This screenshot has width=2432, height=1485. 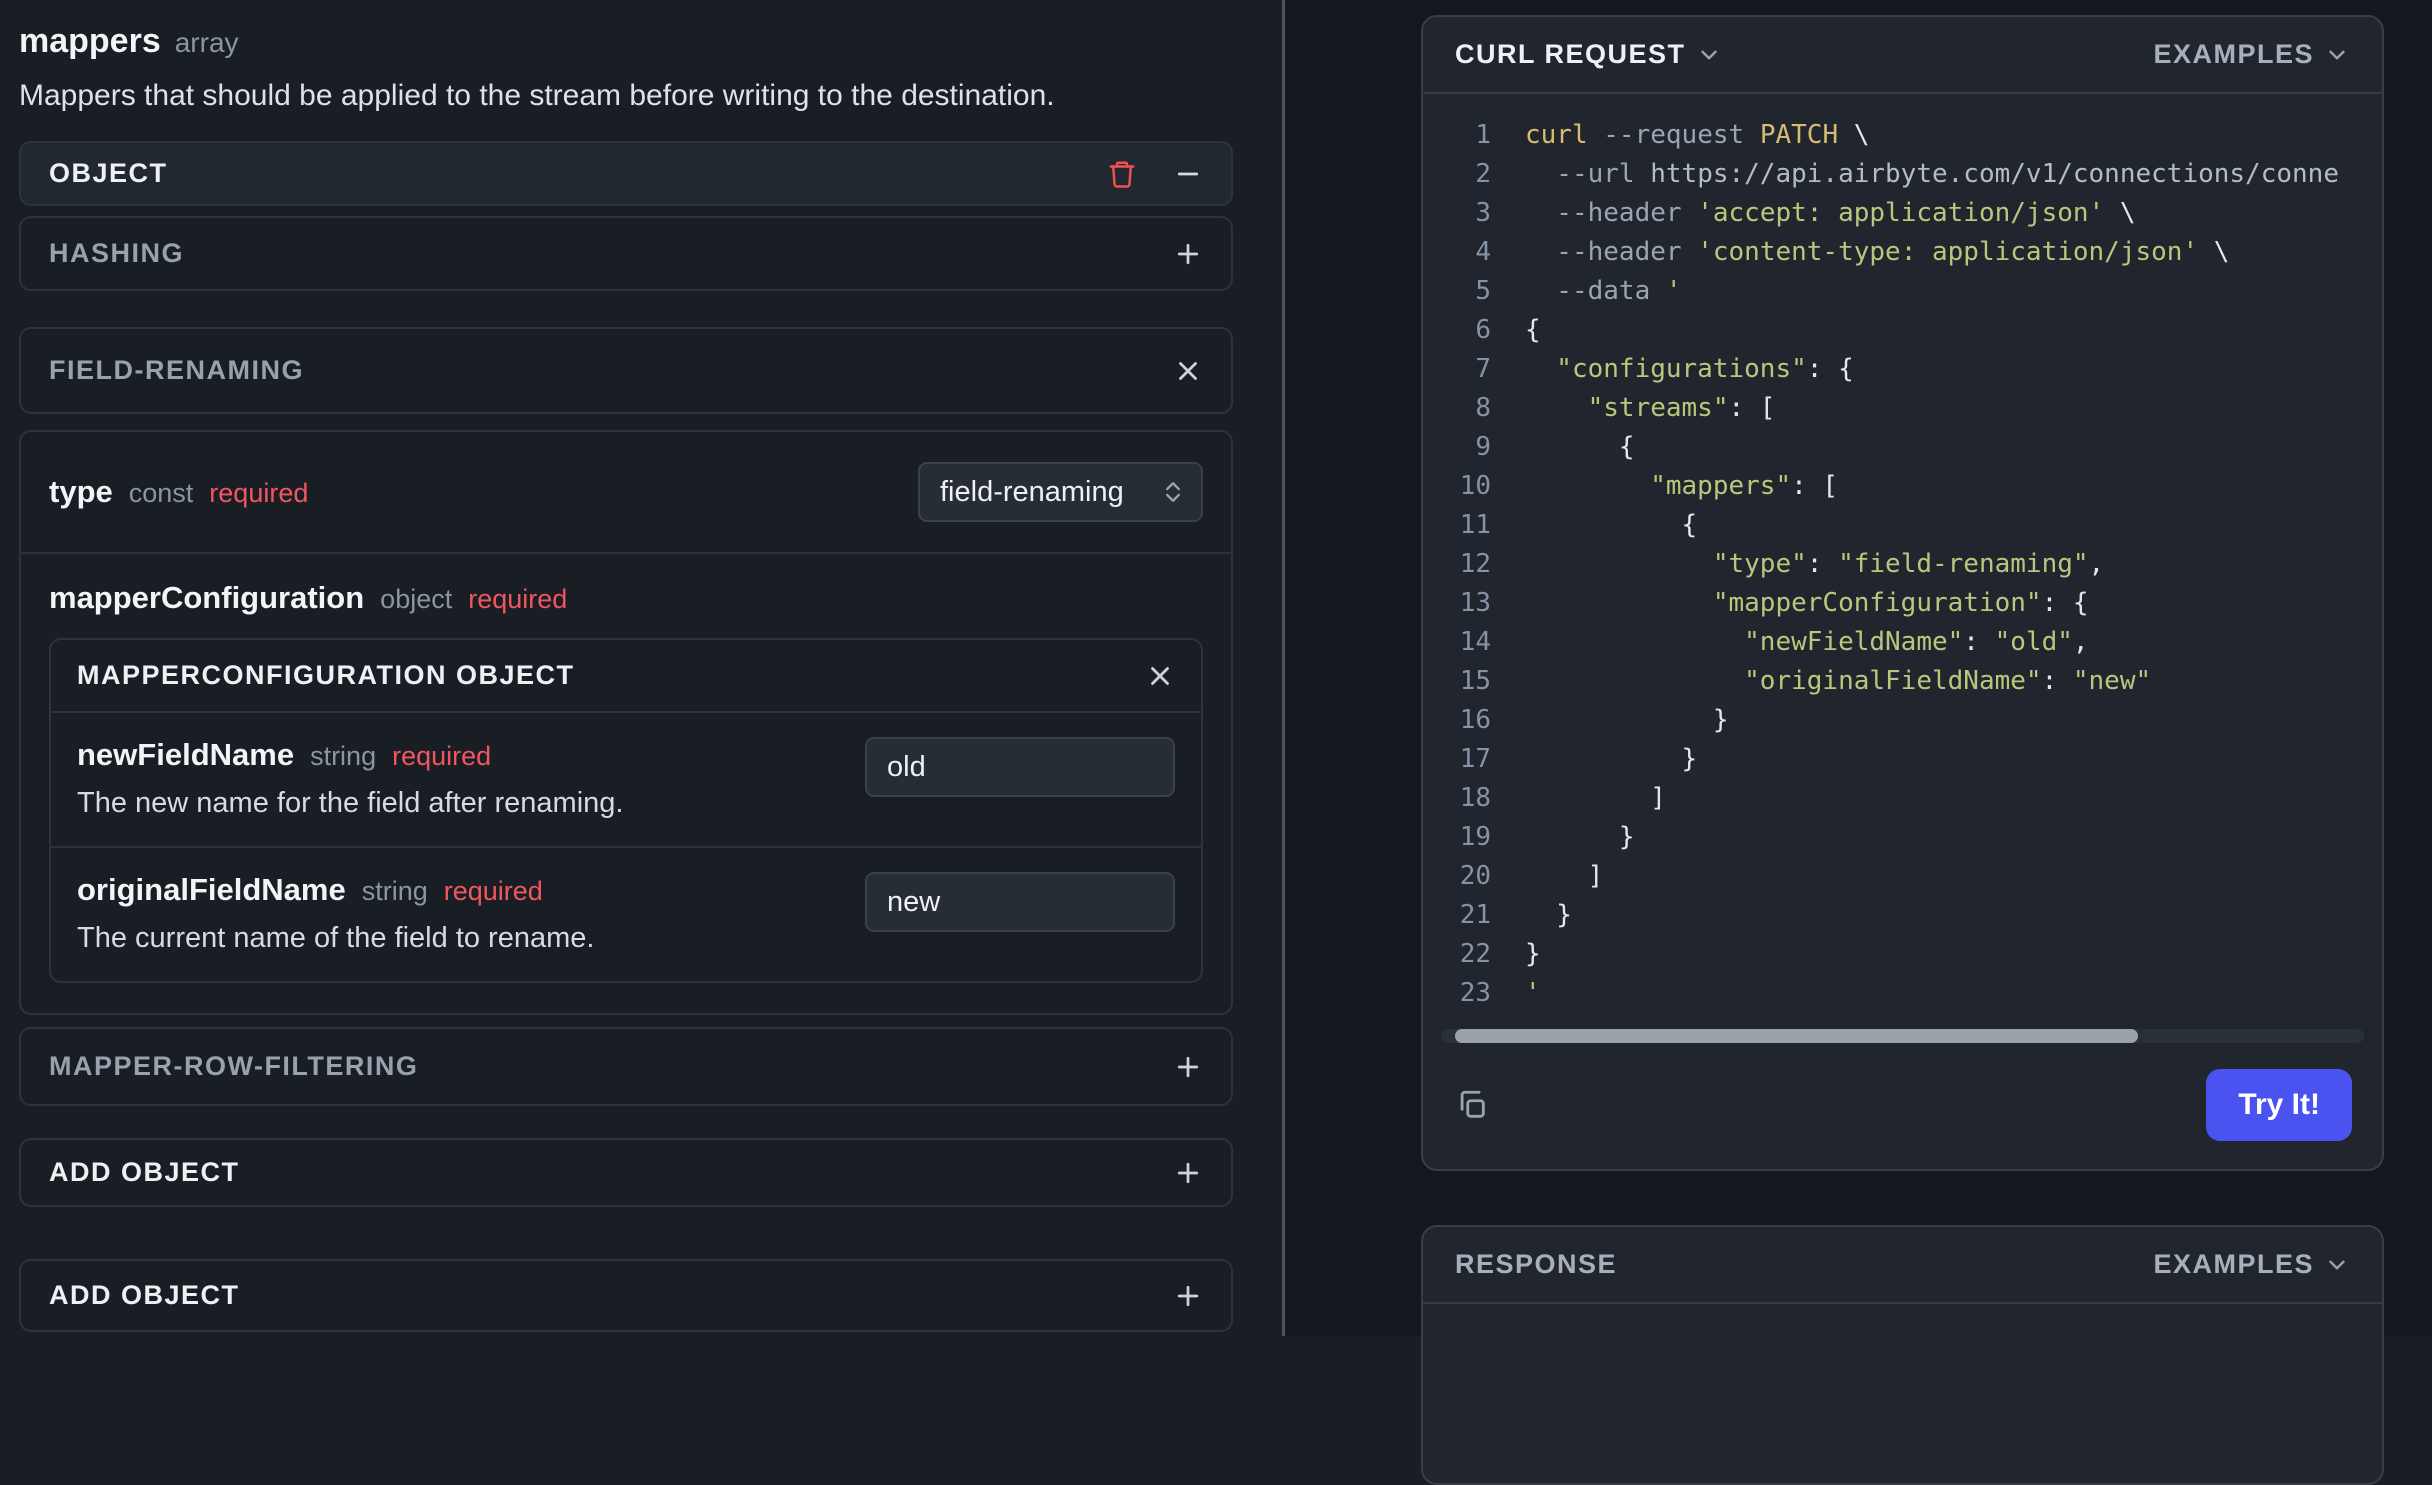 What do you see at coordinates (1475, 642) in the screenshot?
I see `line-number: 14` at bounding box center [1475, 642].